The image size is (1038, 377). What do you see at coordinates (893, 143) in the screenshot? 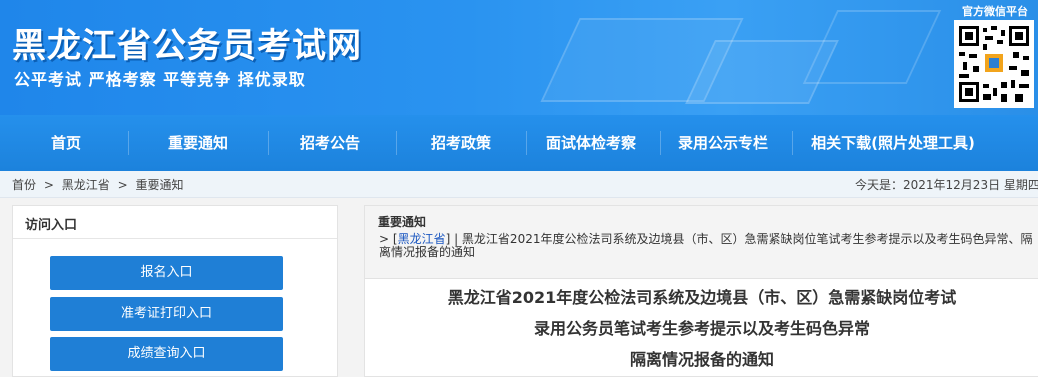
I see `nav-item-downloads: 相关下载(照片处理工具)` at bounding box center [893, 143].